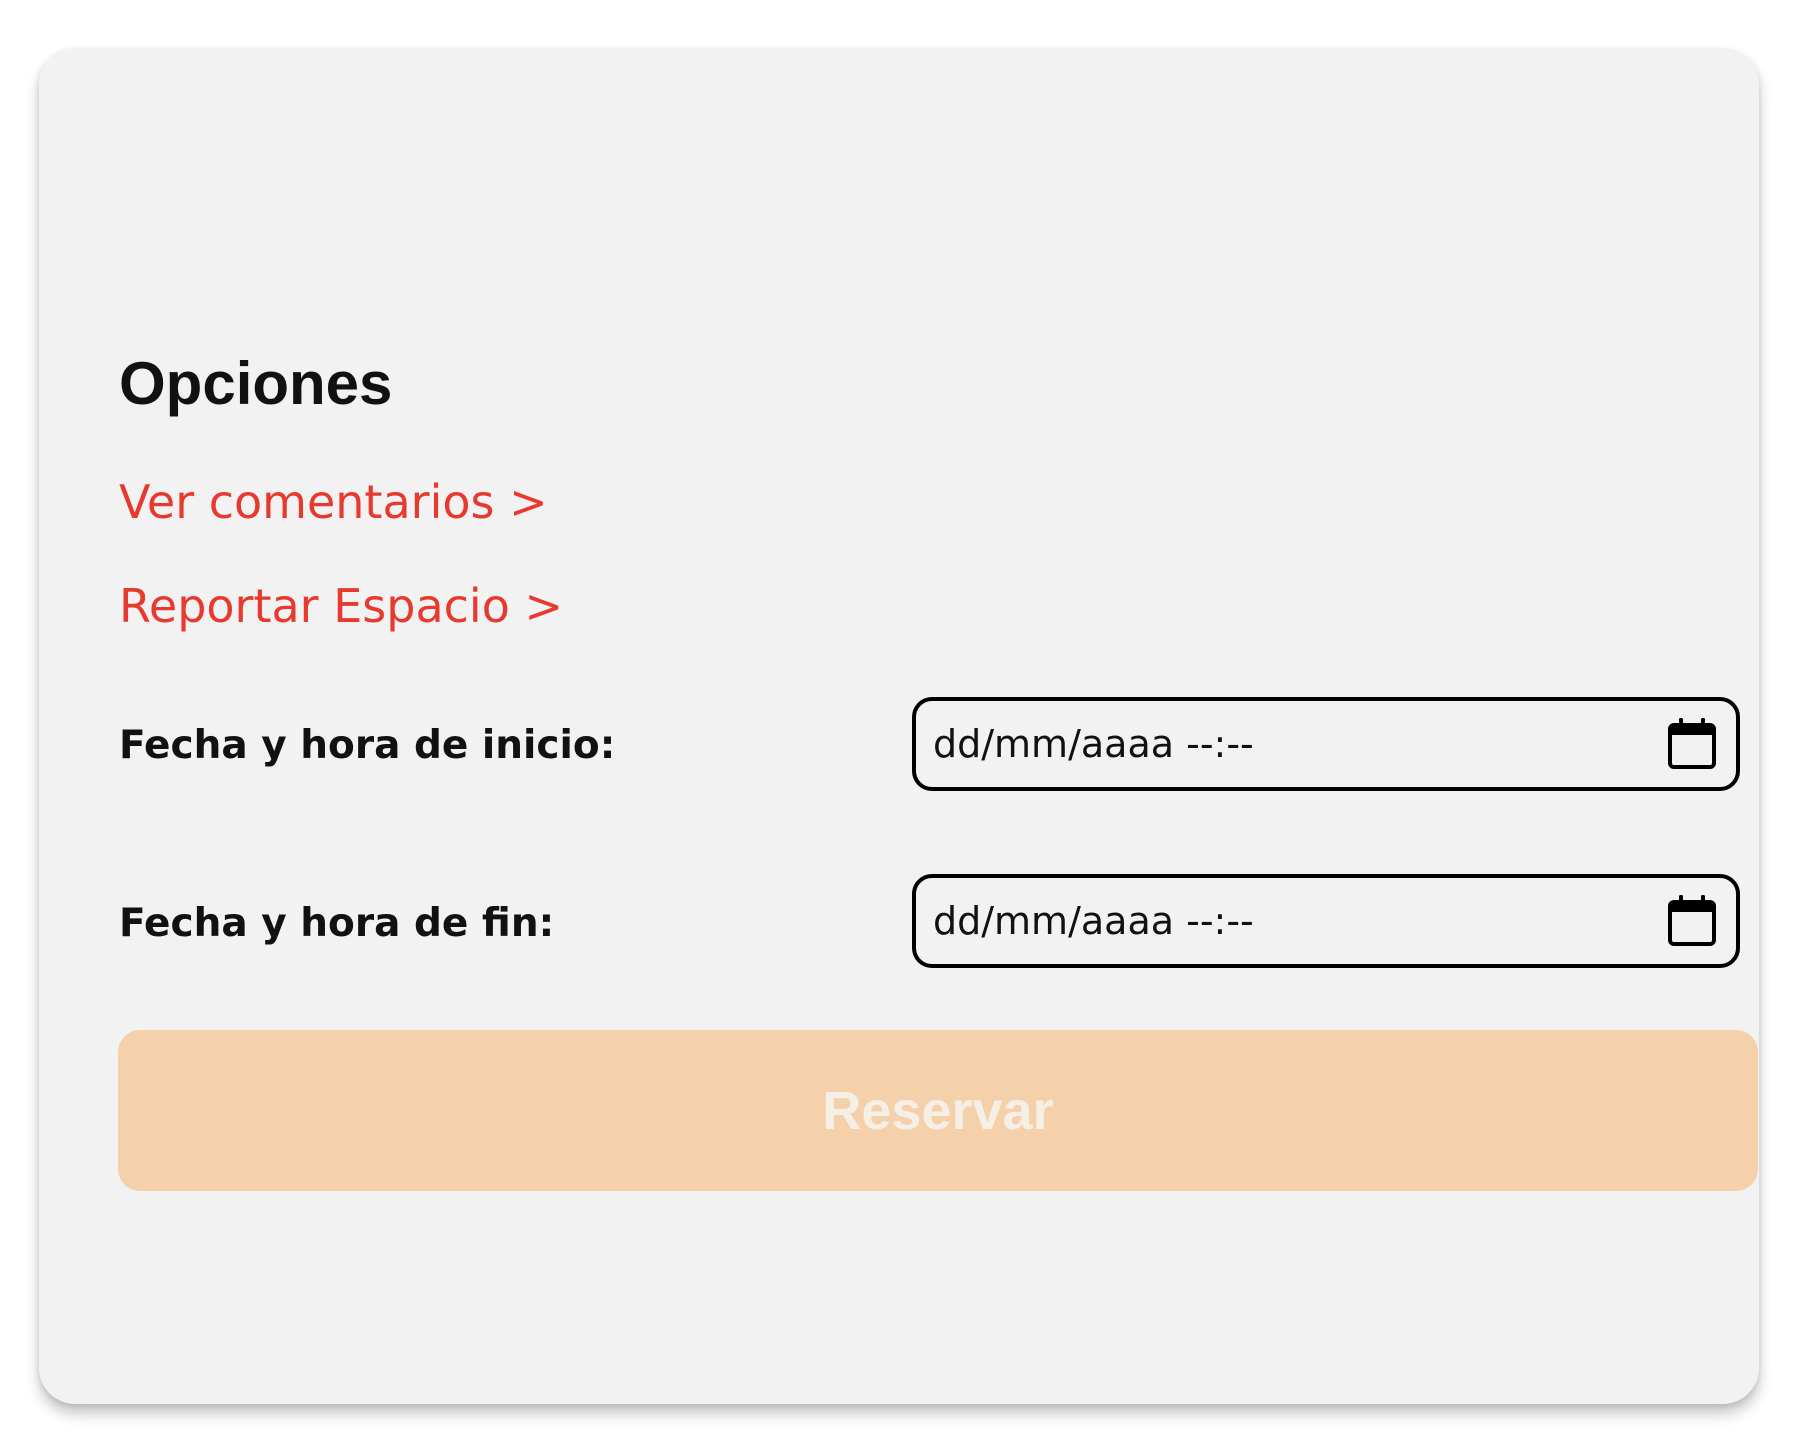 This screenshot has height=1433, width=1809. I want to click on reserve-button: Reservar, so click(938, 1110).